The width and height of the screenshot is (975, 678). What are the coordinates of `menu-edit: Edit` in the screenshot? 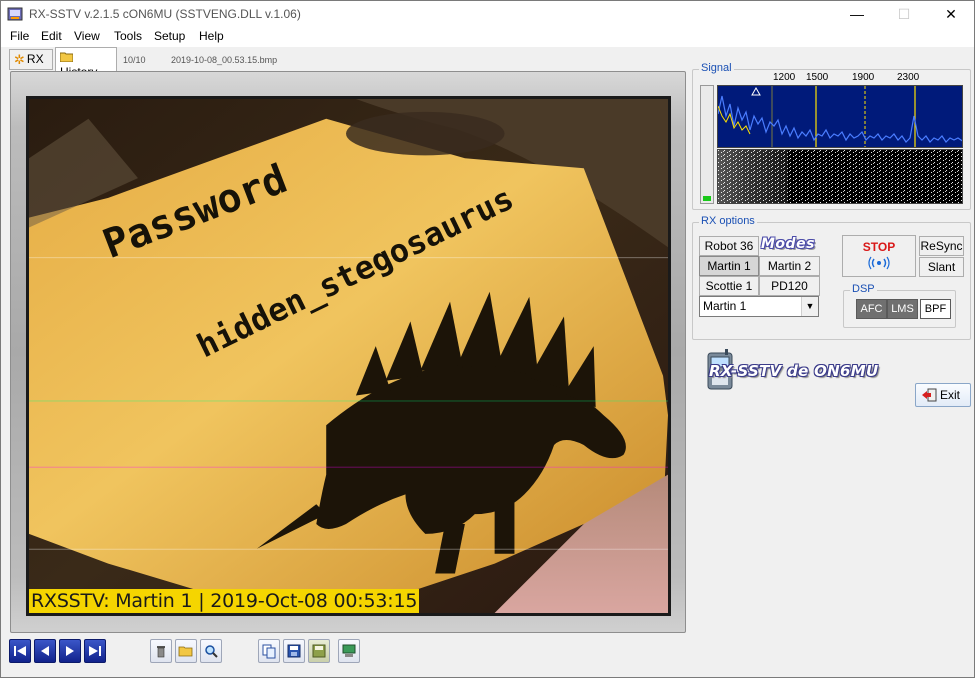 It's located at (51, 36).